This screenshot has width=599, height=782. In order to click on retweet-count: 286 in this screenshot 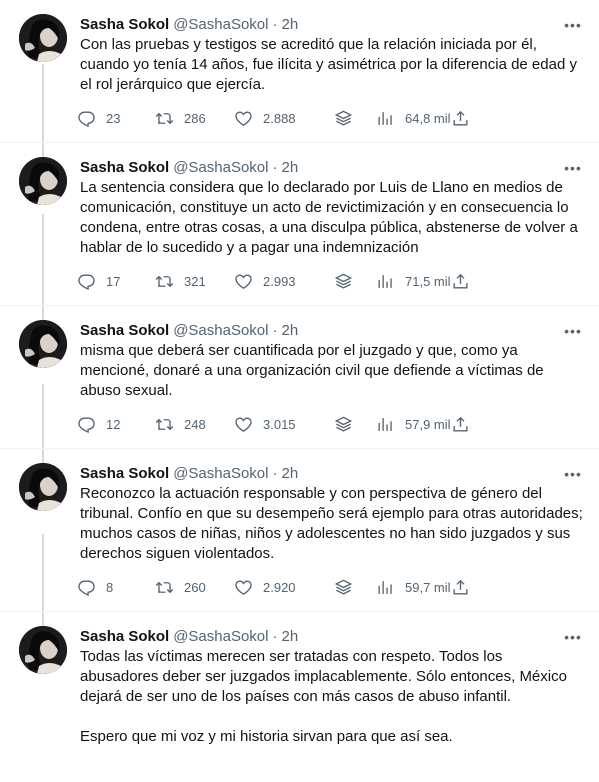, I will do `click(195, 118)`.